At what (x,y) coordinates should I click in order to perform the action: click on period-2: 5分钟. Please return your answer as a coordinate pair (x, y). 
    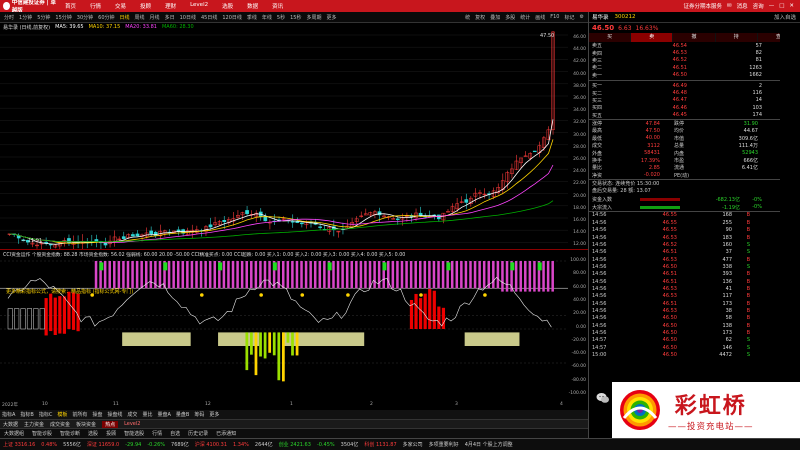
    Looking at the image, I should click on (43, 17).